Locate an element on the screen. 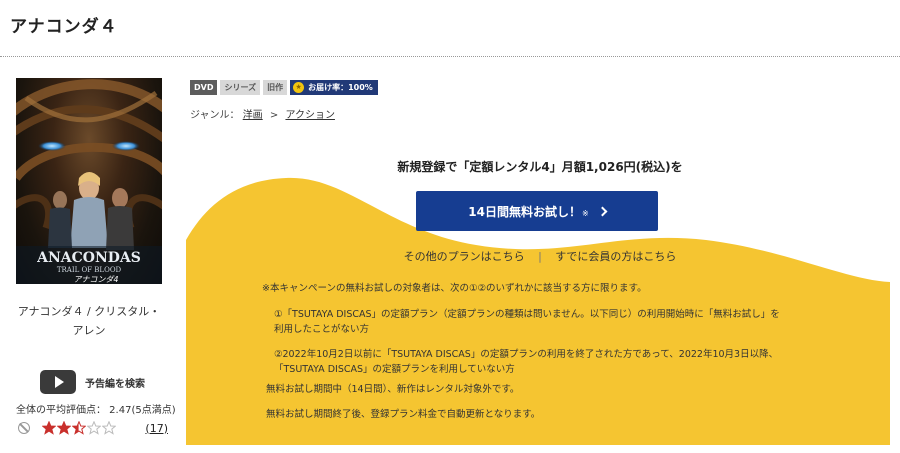  rating-stars is located at coordinates (79, 428).